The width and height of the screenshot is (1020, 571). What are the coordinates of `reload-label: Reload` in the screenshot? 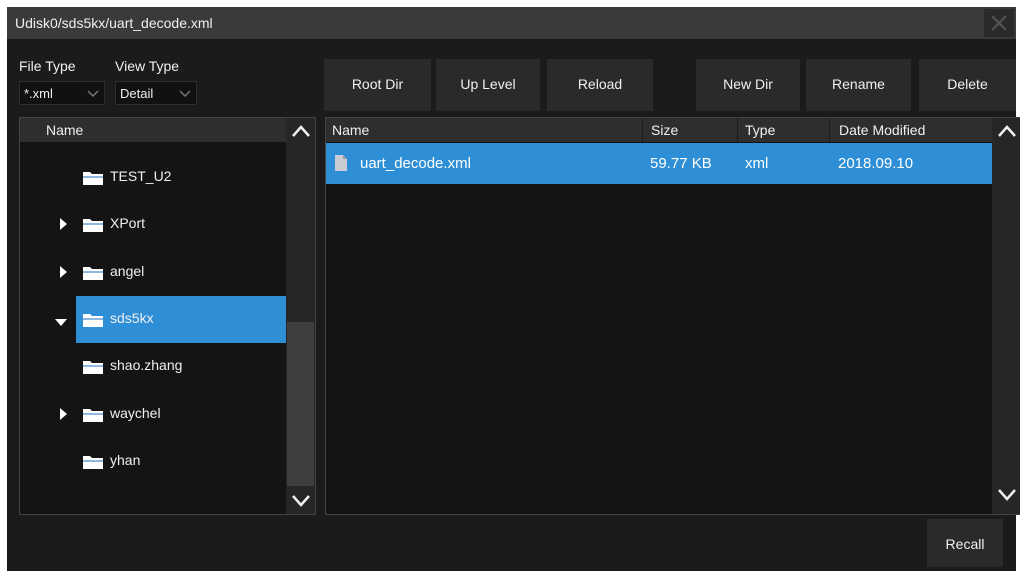 It's located at (600, 84).